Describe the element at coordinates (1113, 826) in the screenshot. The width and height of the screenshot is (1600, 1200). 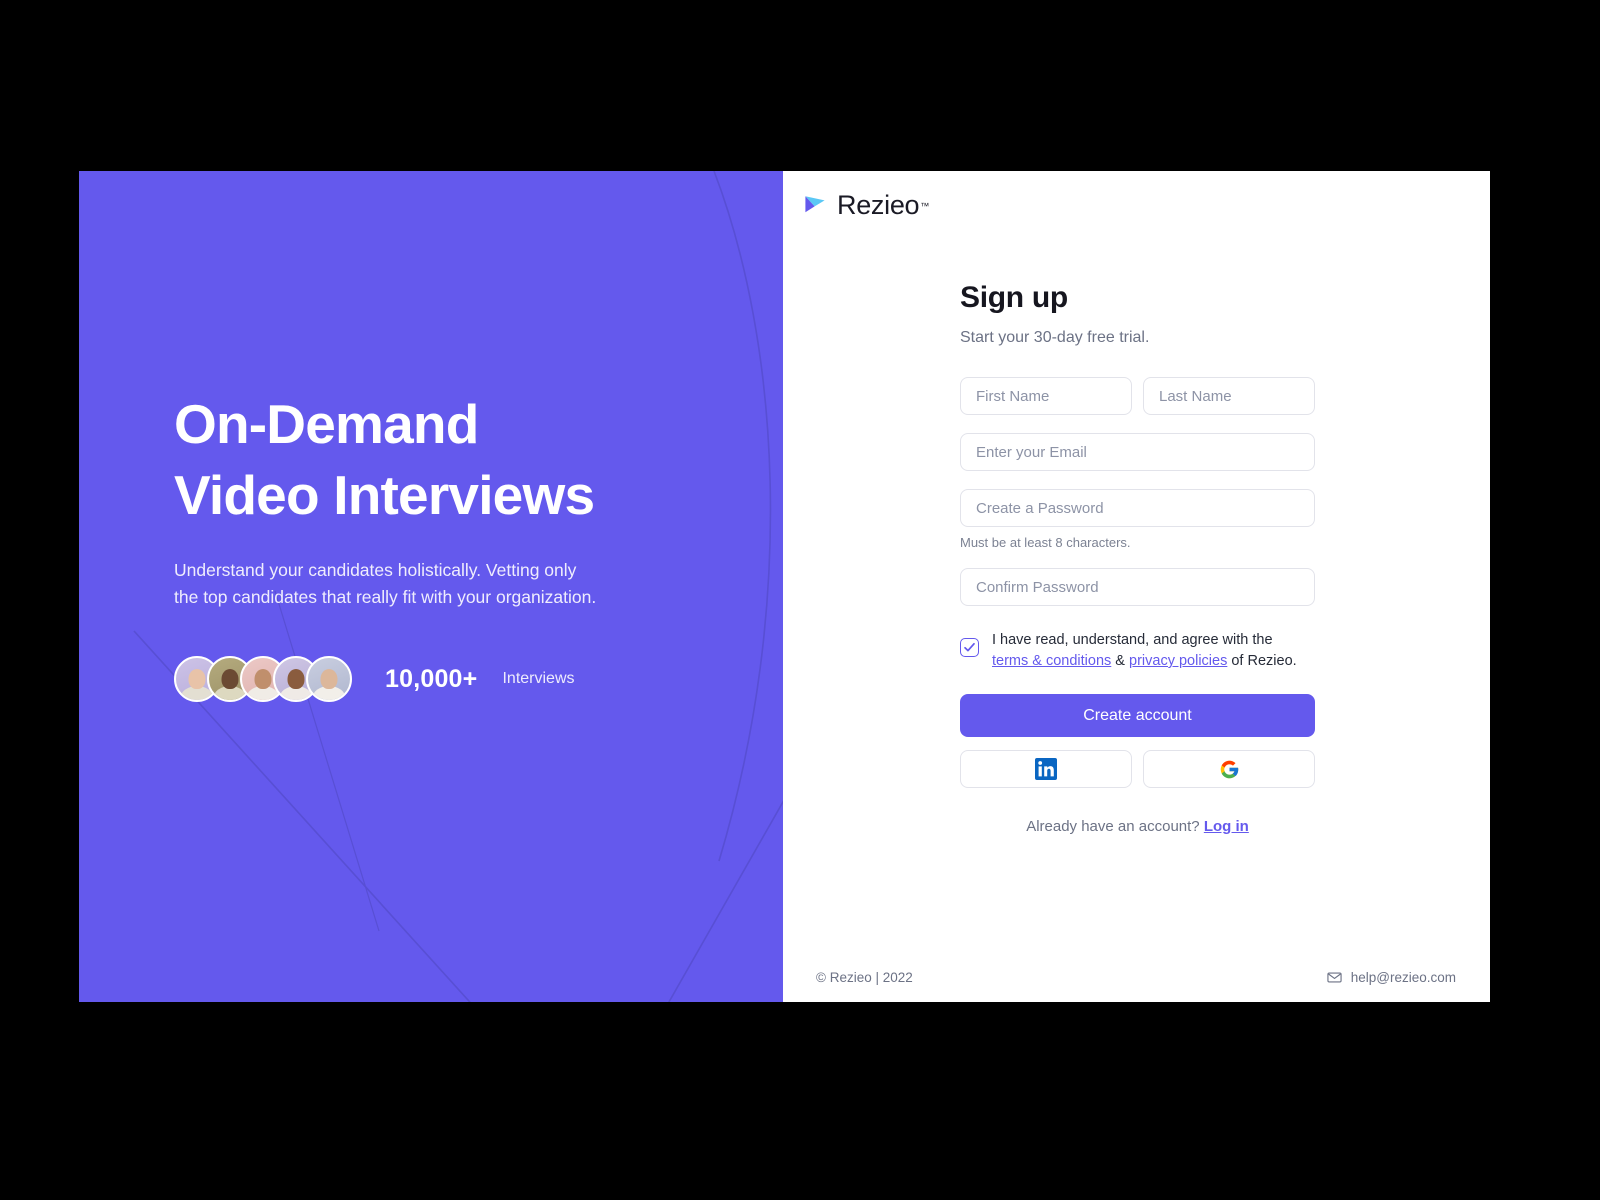
I see `login-prompt-text: Already have an account?` at that location.